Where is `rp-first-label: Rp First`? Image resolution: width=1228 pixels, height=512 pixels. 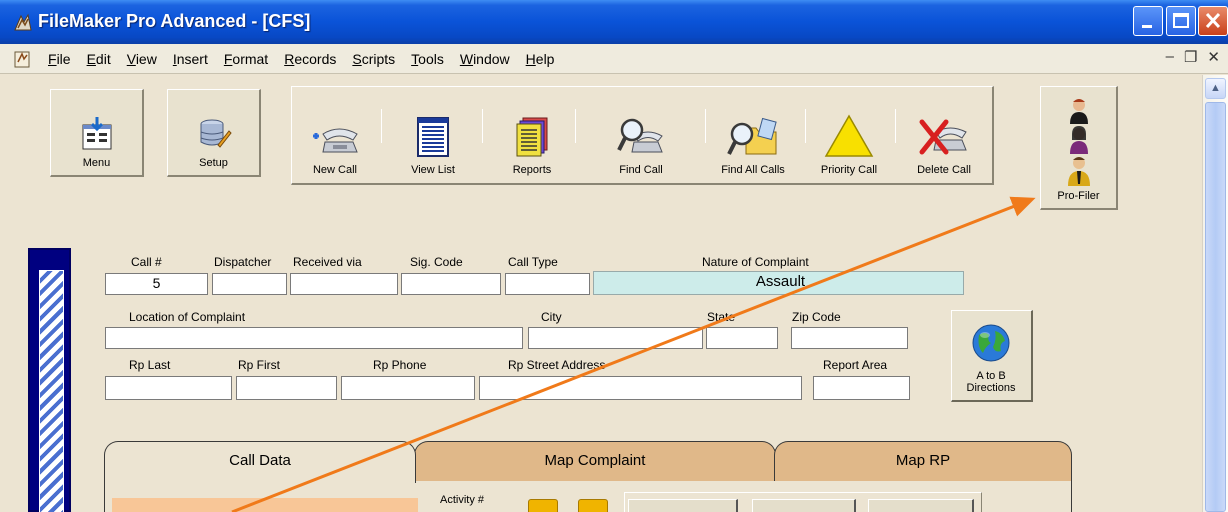
rp-first-label: Rp First is located at coordinates (259, 365).